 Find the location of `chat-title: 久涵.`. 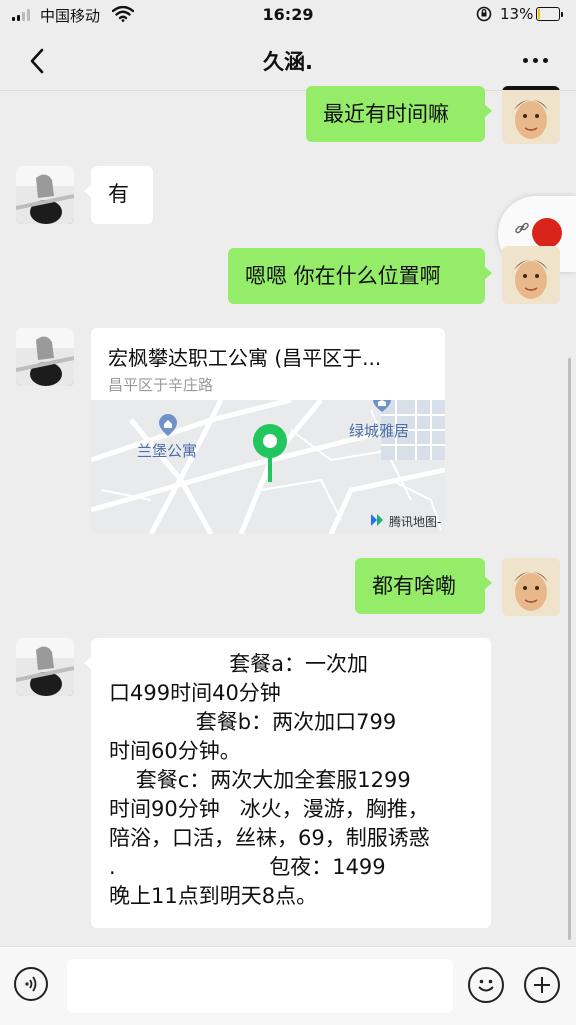

chat-title: 久涵. is located at coordinates (288, 62).